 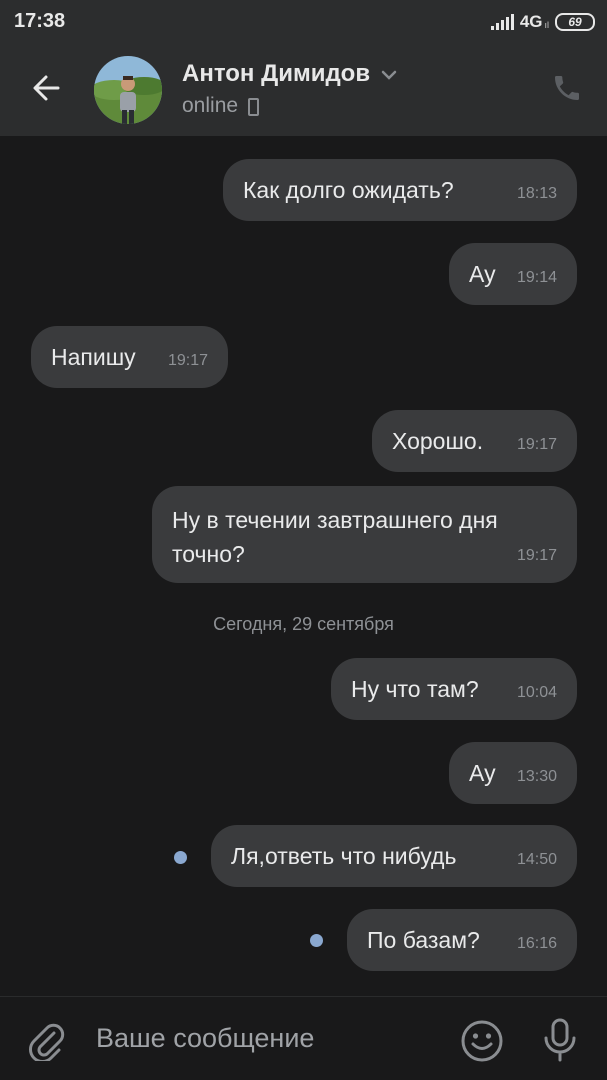 I want to click on message-text: Ля,ответь что нибудь, so click(x=344, y=856).